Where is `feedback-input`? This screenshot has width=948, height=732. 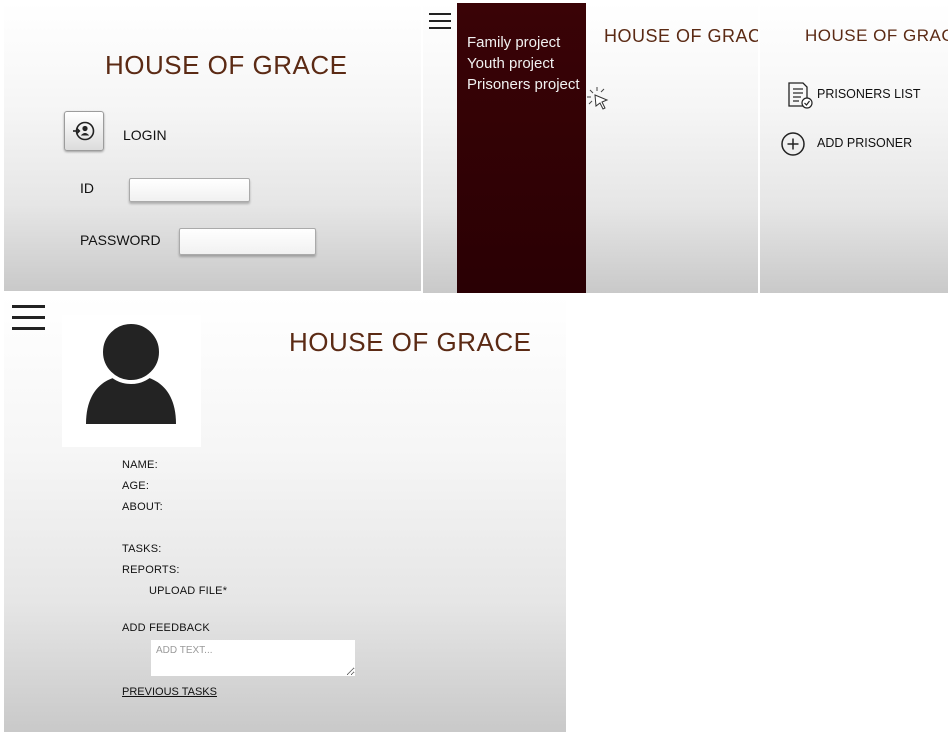
feedback-input is located at coordinates (253, 658).